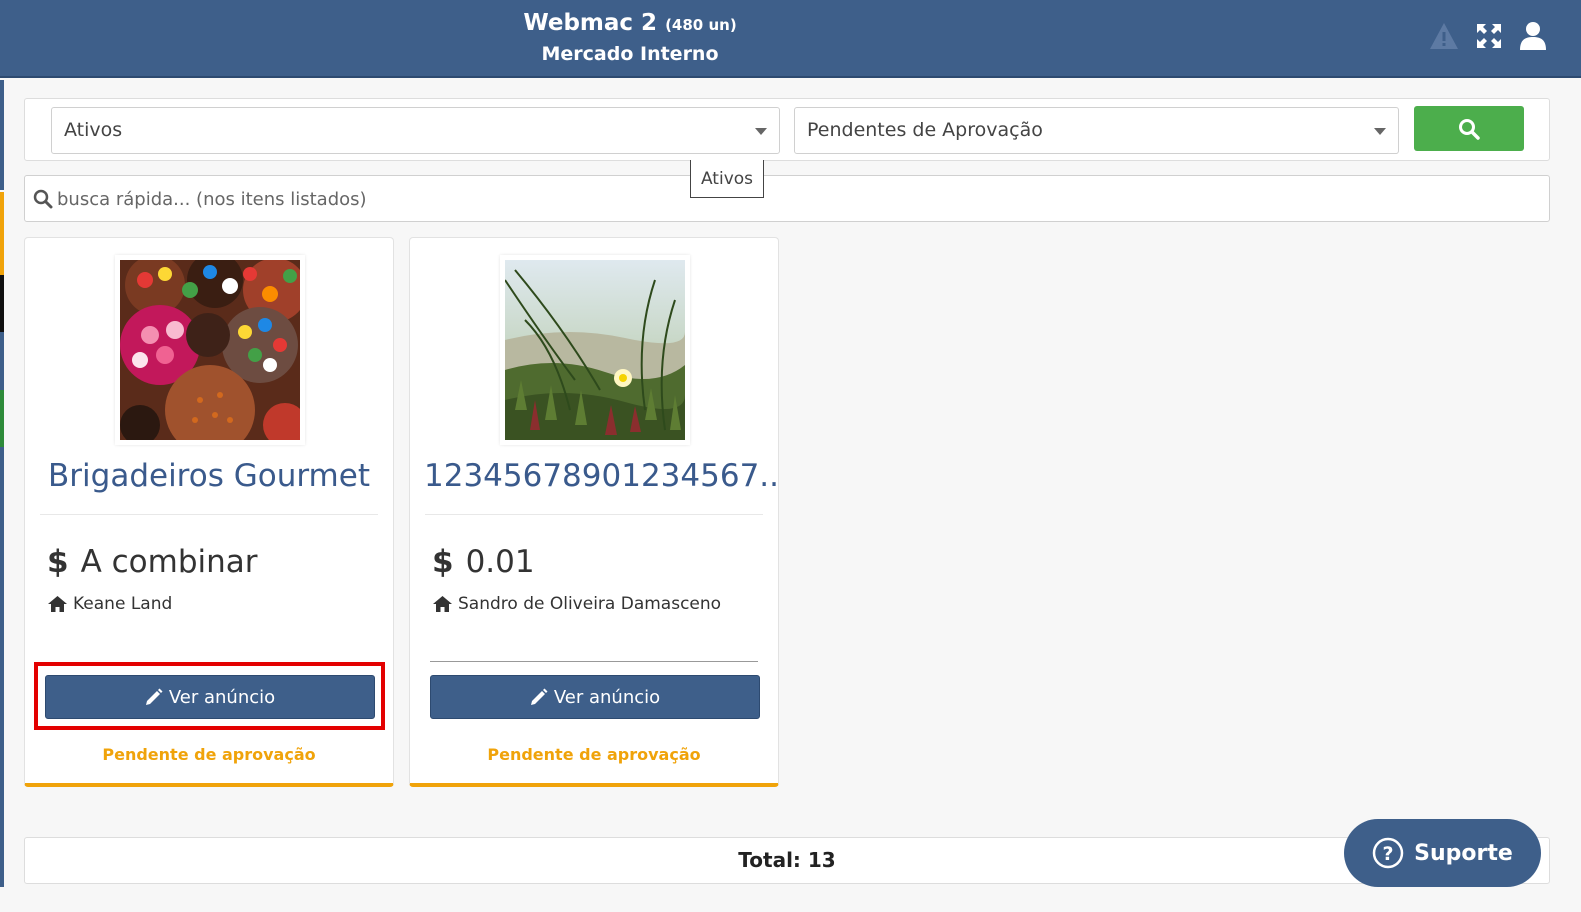 The width and height of the screenshot is (1581, 912). What do you see at coordinates (367, 199) in the screenshot?
I see `quick-search-input` at bounding box center [367, 199].